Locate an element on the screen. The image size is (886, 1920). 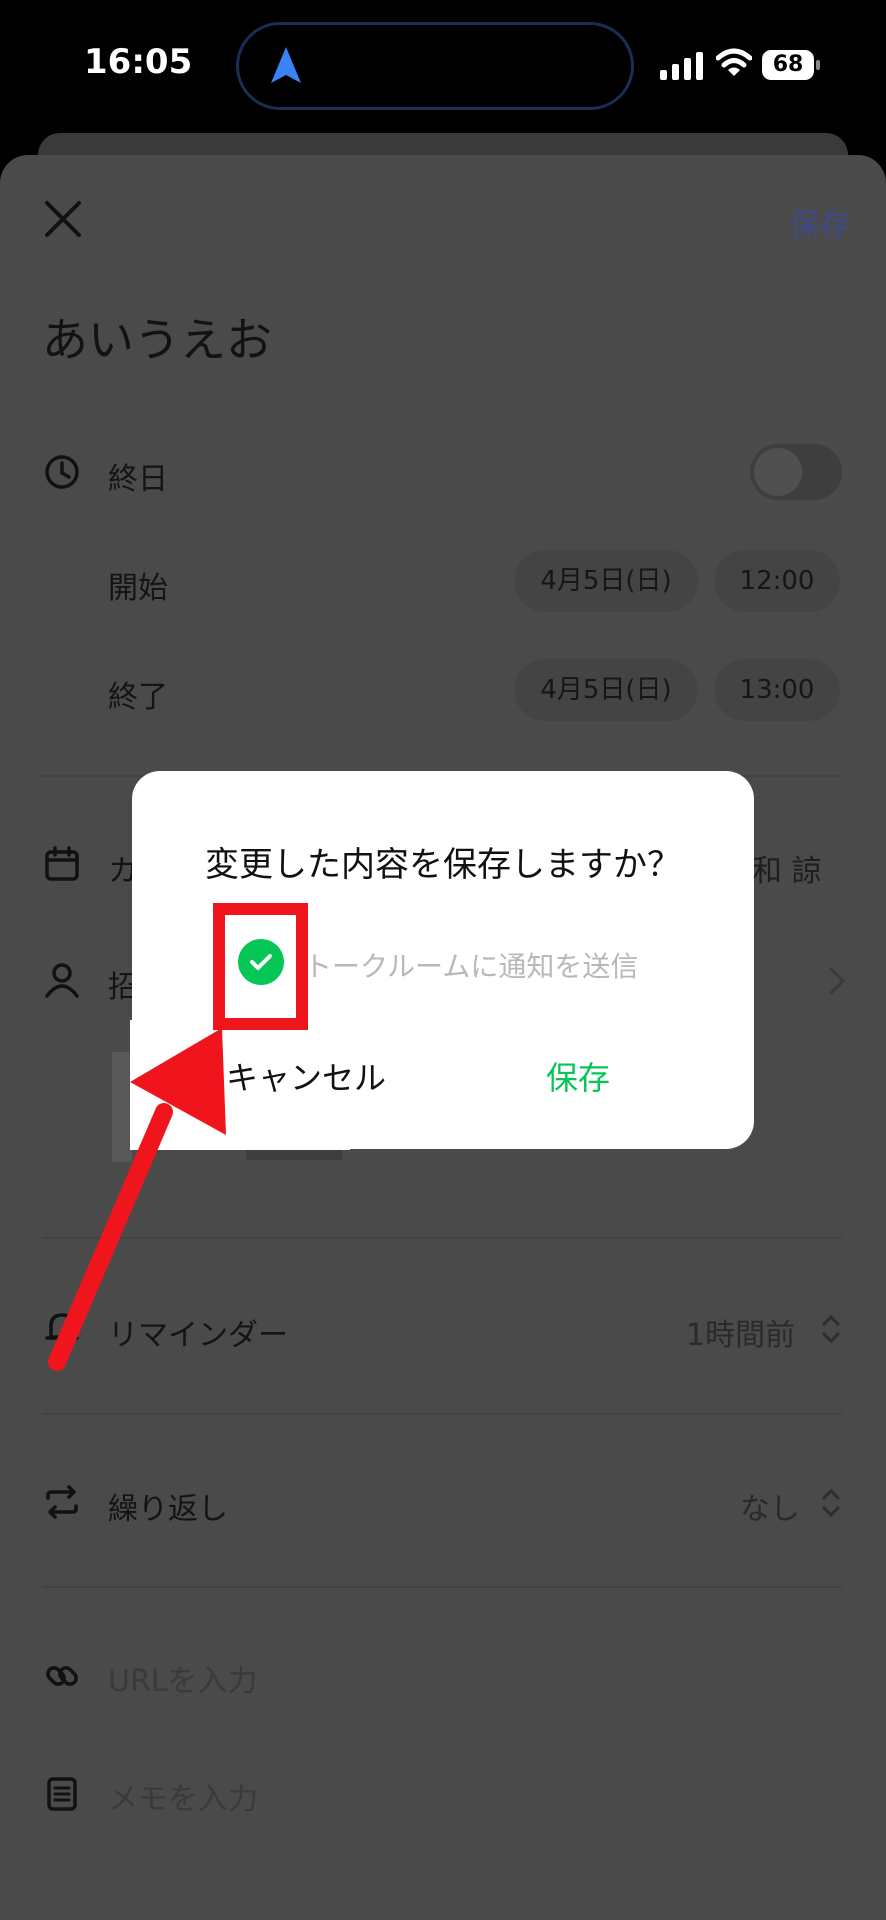
close-icon is located at coordinates (63, 219).